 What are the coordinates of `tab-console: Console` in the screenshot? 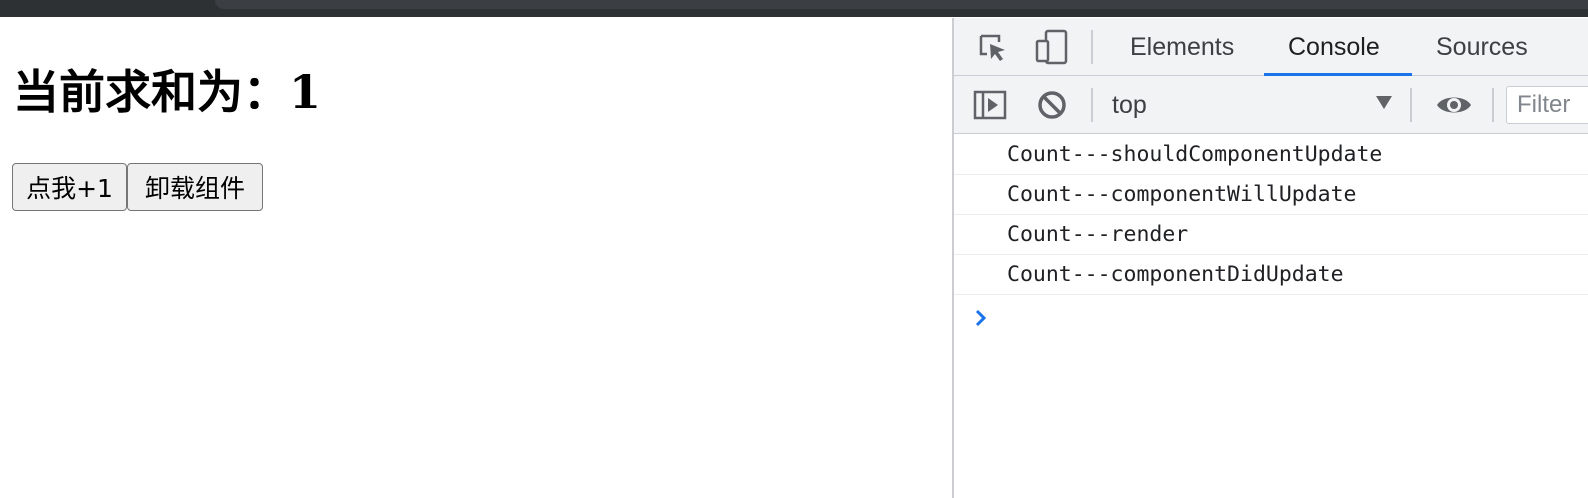 It's located at (1334, 47).